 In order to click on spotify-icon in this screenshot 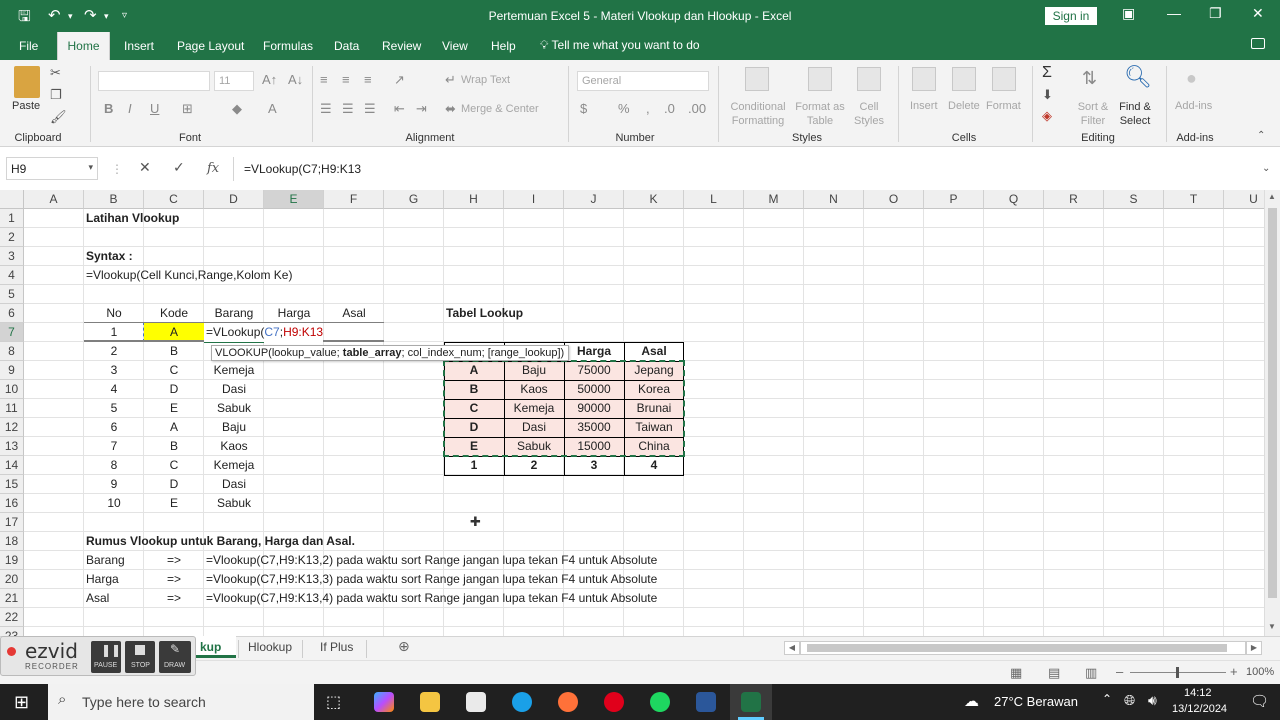, I will do `click(660, 702)`.